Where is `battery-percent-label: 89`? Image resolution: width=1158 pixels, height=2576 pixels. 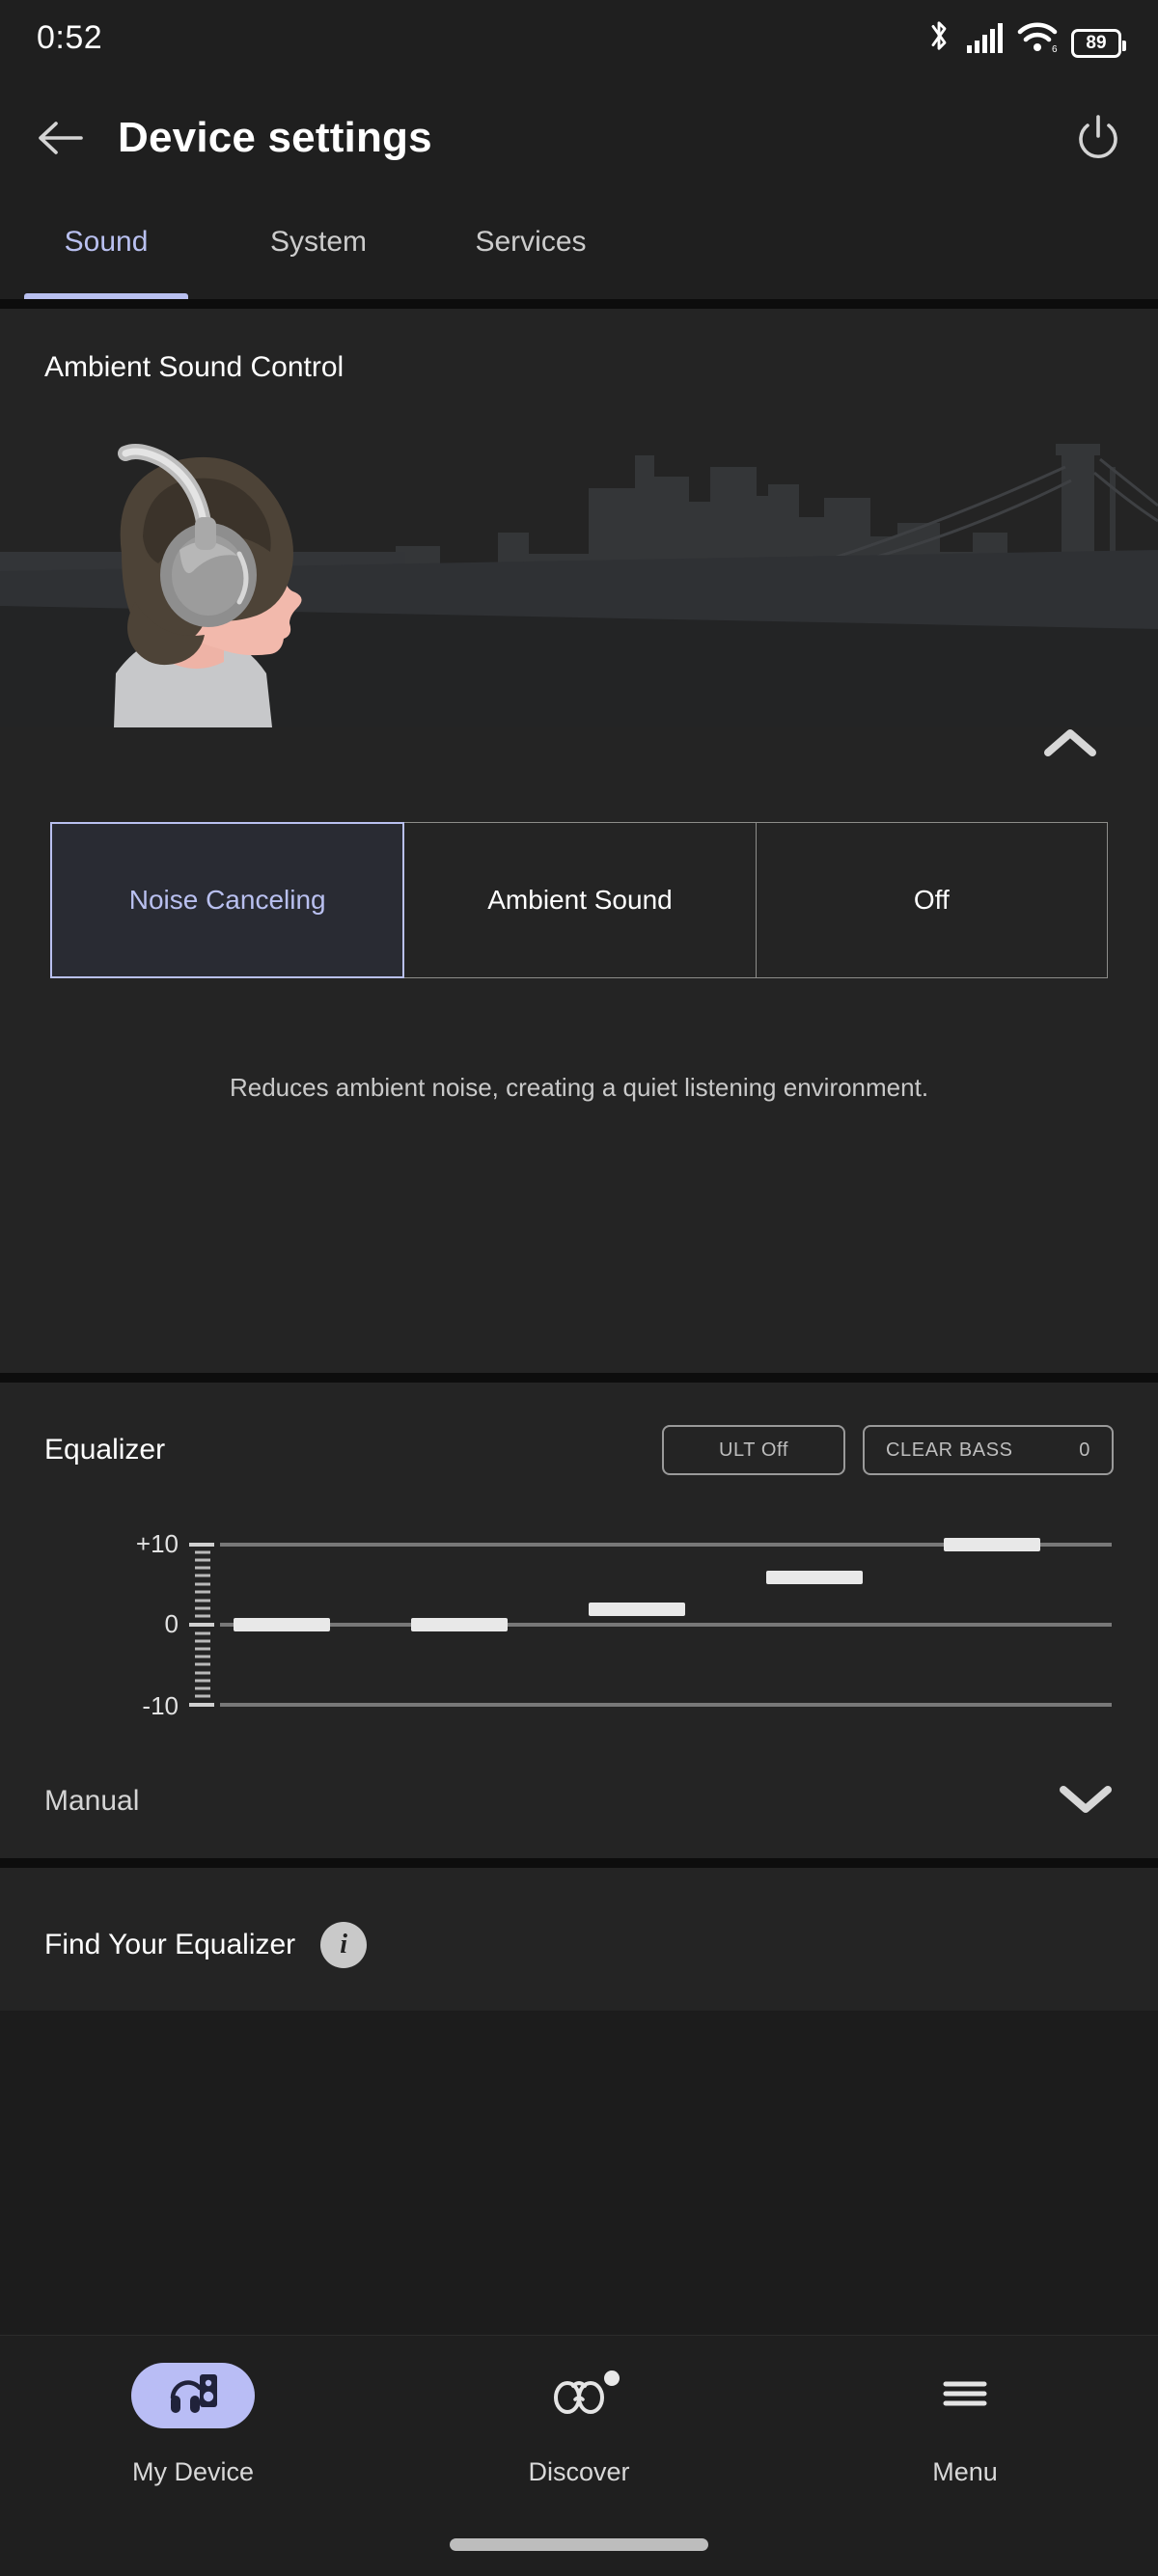
battery-percent-label: 89 is located at coordinates (1096, 43).